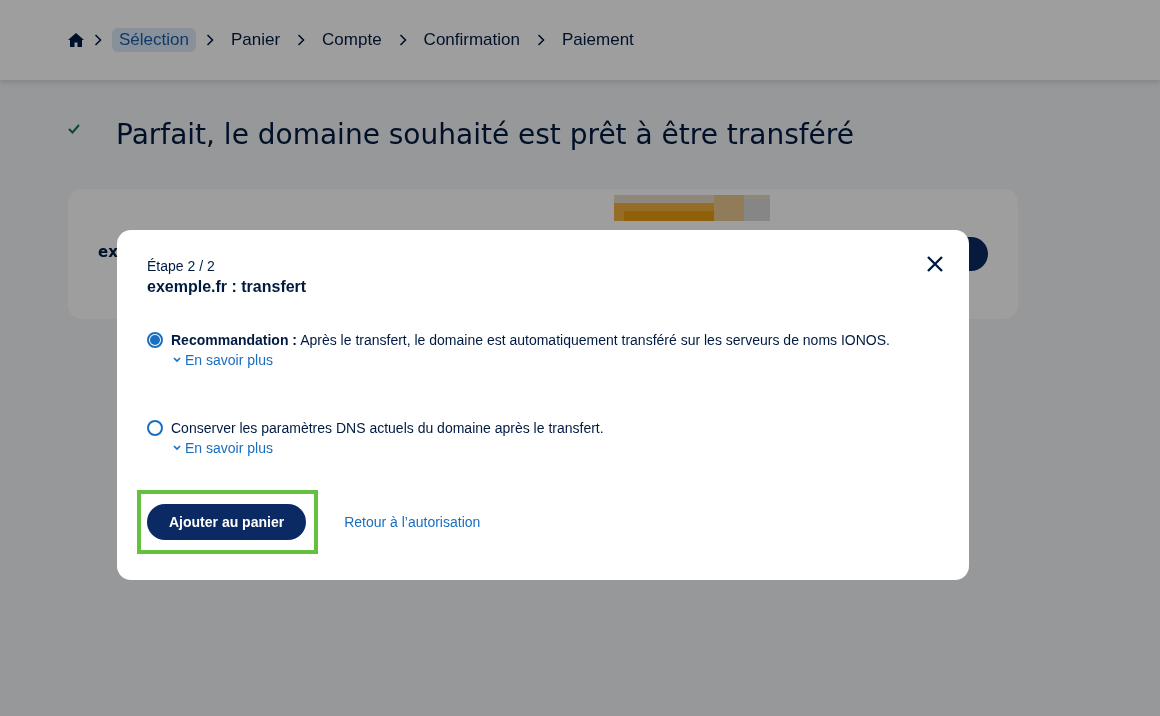  I want to click on domain-text: ex, so click(108, 252).